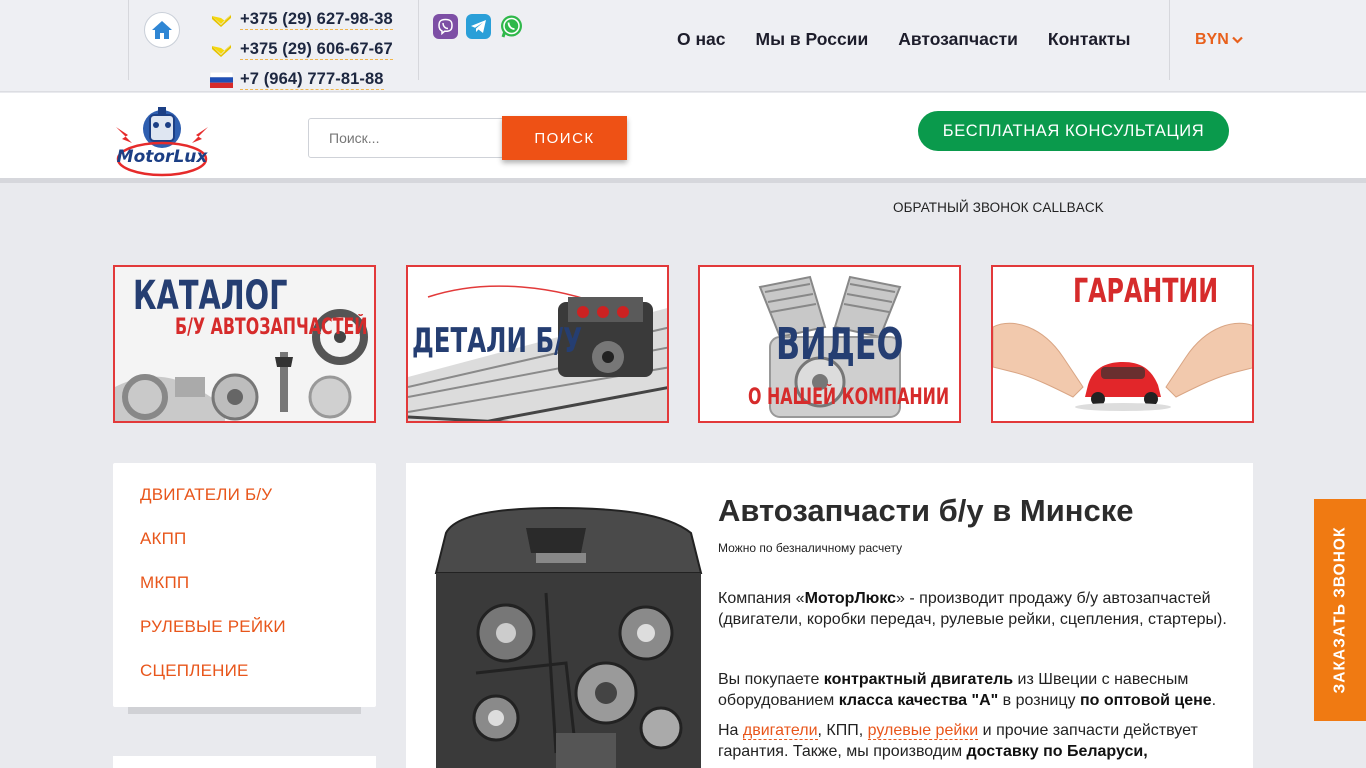 The image size is (1366, 768). I want to click on banner-video: ВИДЕО О НАШЕЙ КОМПАНИИ, so click(829, 344).